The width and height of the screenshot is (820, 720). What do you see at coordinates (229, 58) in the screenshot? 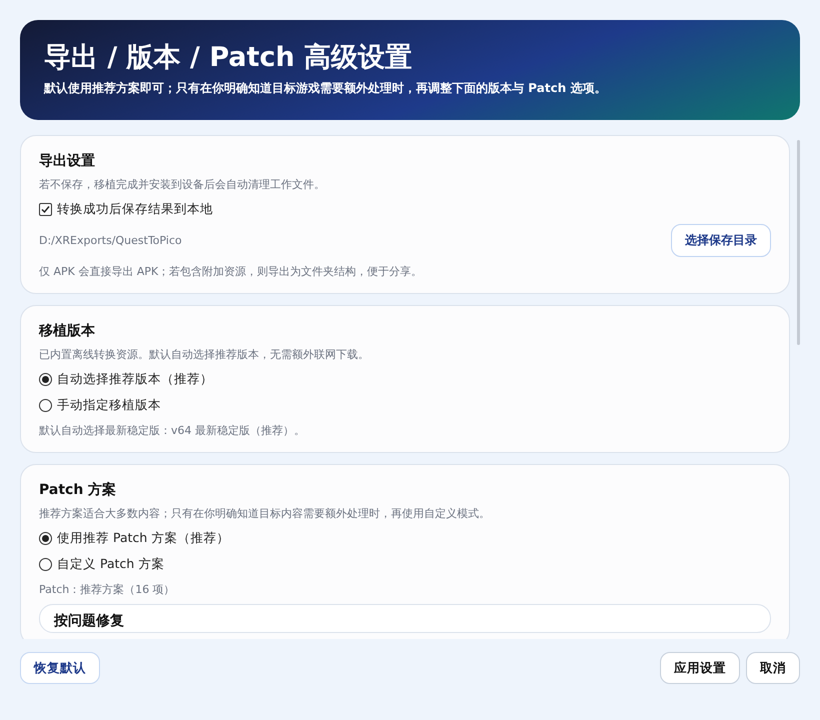
I see `page-title: 导出 / 版本 / Patch 高级设置` at bounding box center [229, 58].